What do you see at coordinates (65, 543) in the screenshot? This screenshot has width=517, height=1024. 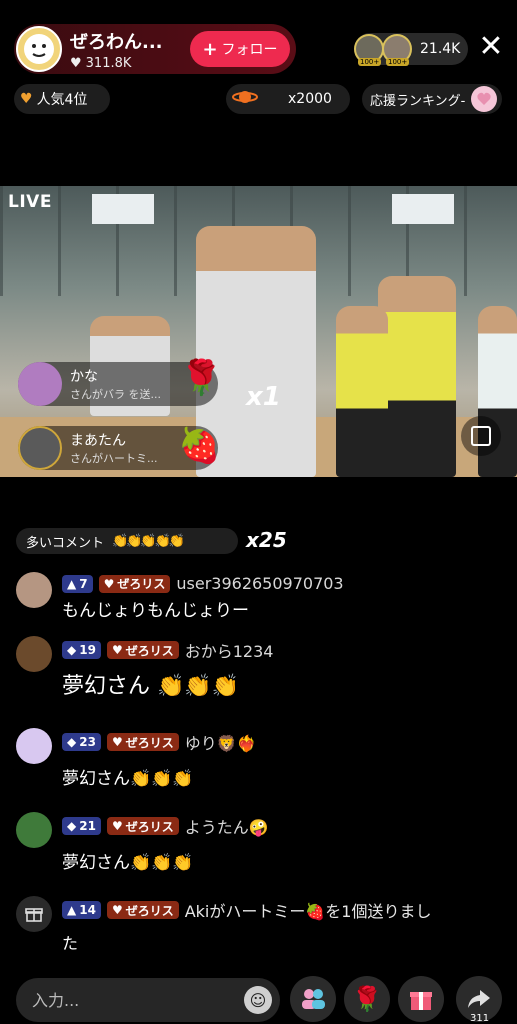 I see `popular-comment-label: 多いコメント` at bounding box center [65, 543].